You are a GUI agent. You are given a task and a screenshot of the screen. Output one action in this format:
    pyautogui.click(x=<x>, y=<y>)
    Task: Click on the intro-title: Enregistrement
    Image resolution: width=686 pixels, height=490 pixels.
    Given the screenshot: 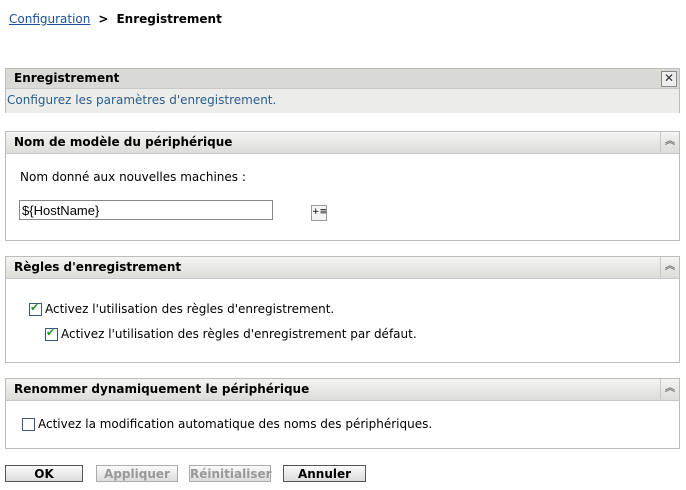 What is the action you would take?
    pyautogui.click(x=67, y=78)
    